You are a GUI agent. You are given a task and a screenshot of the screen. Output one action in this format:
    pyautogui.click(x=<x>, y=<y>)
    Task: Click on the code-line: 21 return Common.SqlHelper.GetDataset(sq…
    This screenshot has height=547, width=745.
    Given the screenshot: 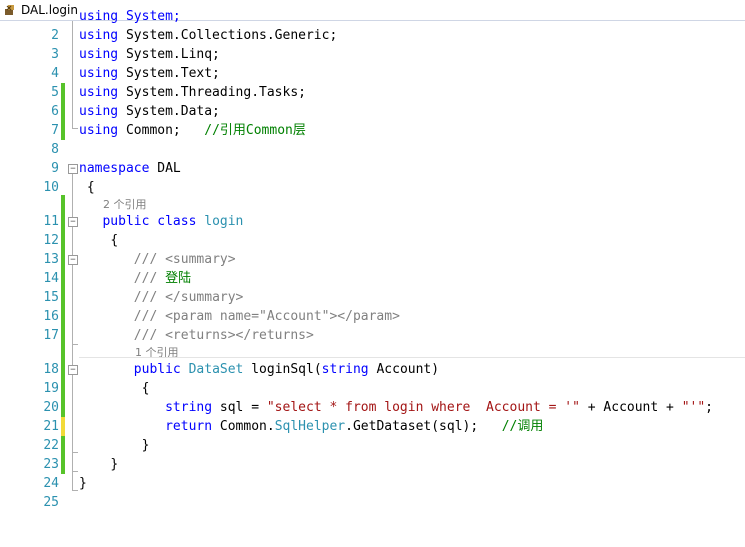 What is the action you would take?
    pyautogui.click(x=372, y=426)
    